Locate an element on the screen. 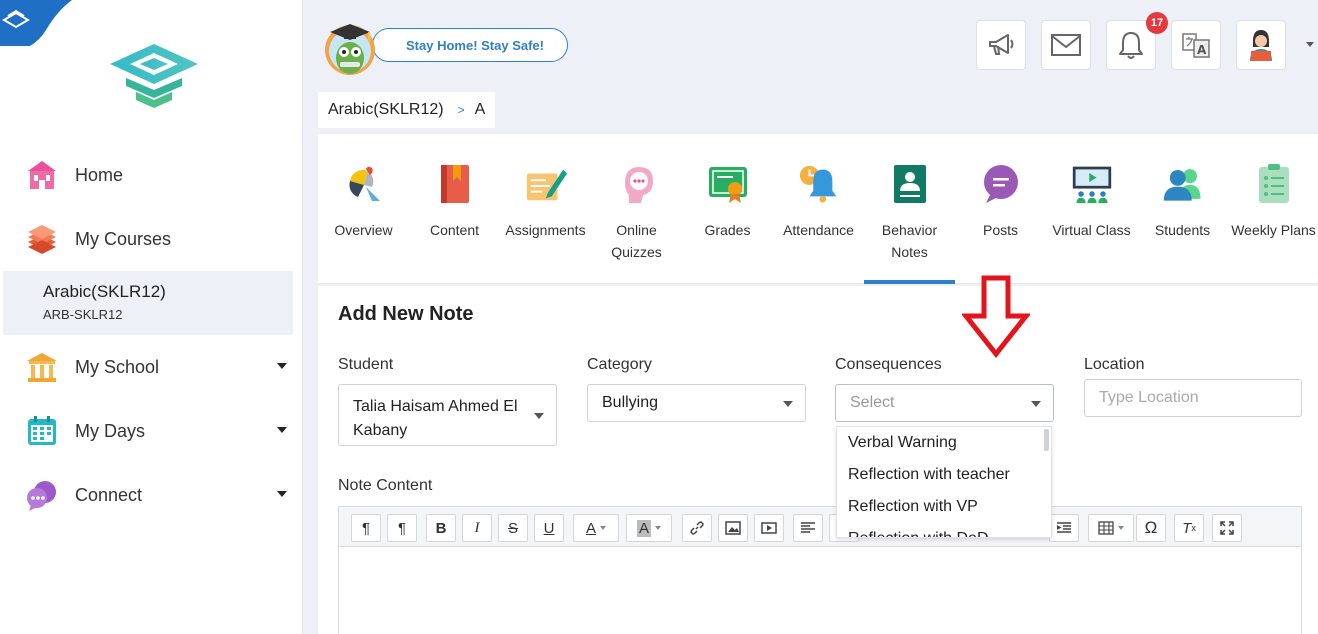 The height and width of the screenshot is (634, 1318). strikethrough-icon: S is located at coordinates (513, 528).